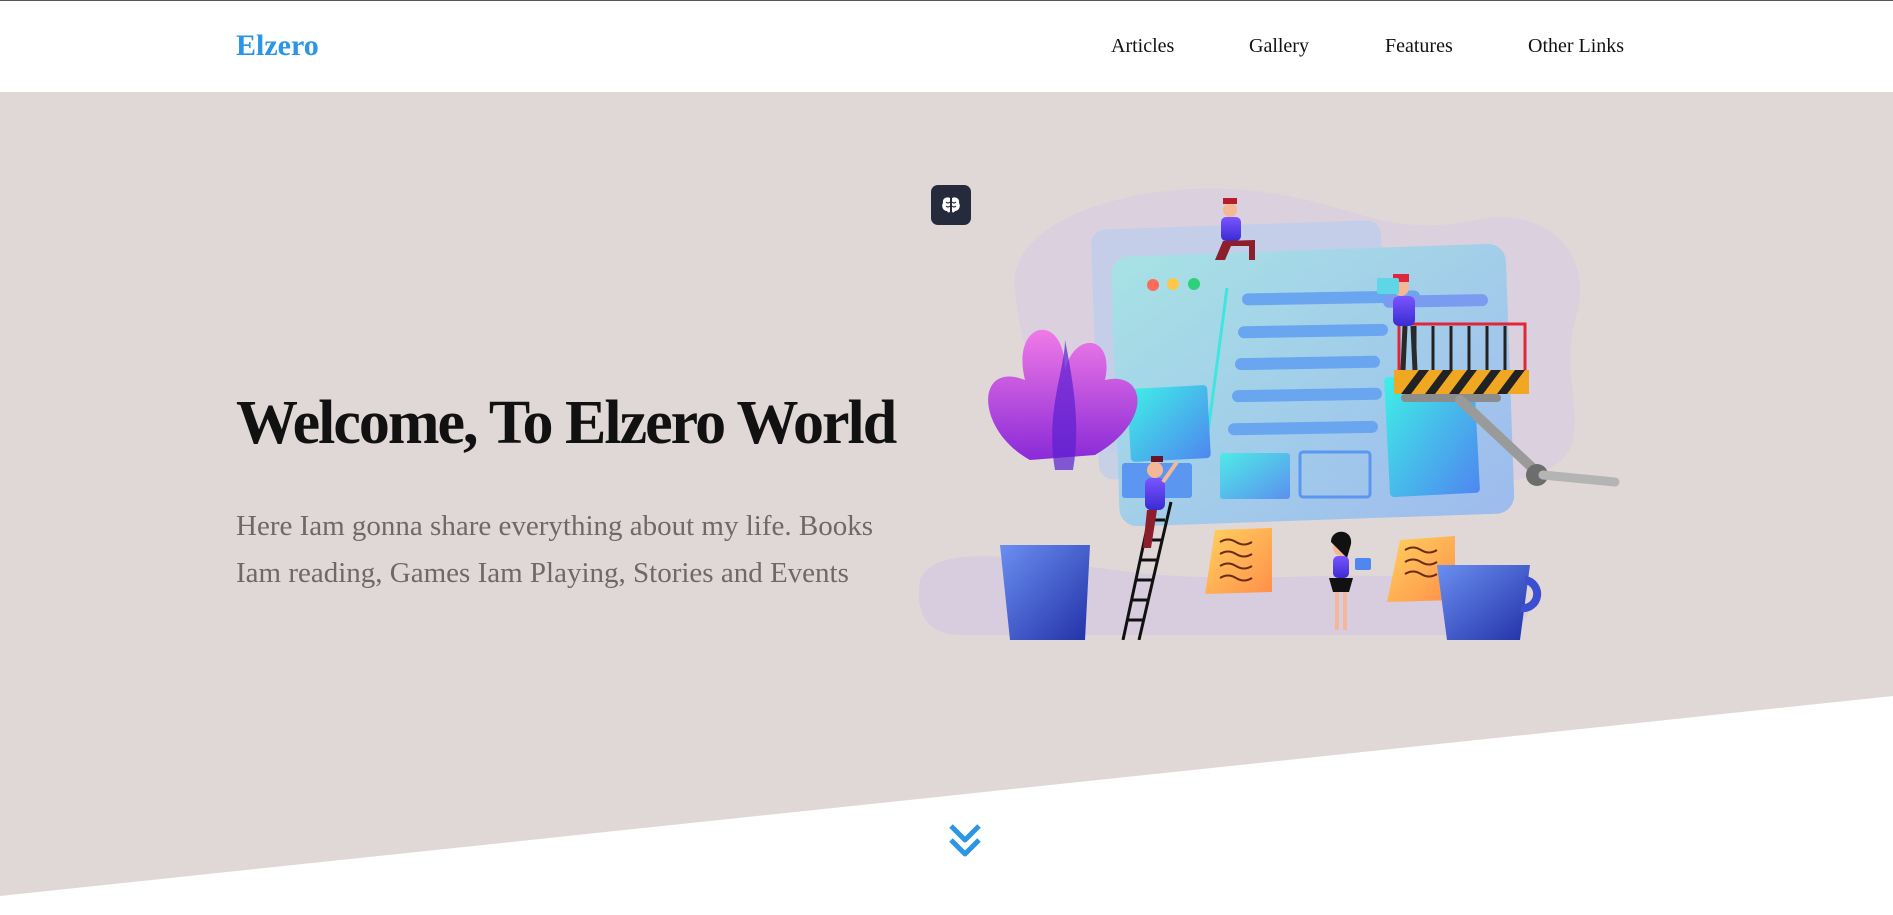 The height and width of the screenshot is (915, 1893). Describe the element at coordinates (965, 840) in the screenshot. I see `double-chevron-down-icon` at that location.